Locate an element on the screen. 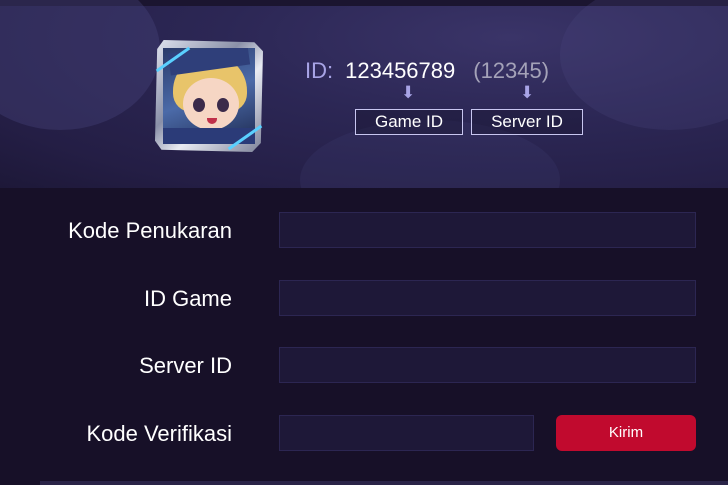 The height and width of the screenshot is (485, 728). game-id-input is located at coordinates (487, 298).